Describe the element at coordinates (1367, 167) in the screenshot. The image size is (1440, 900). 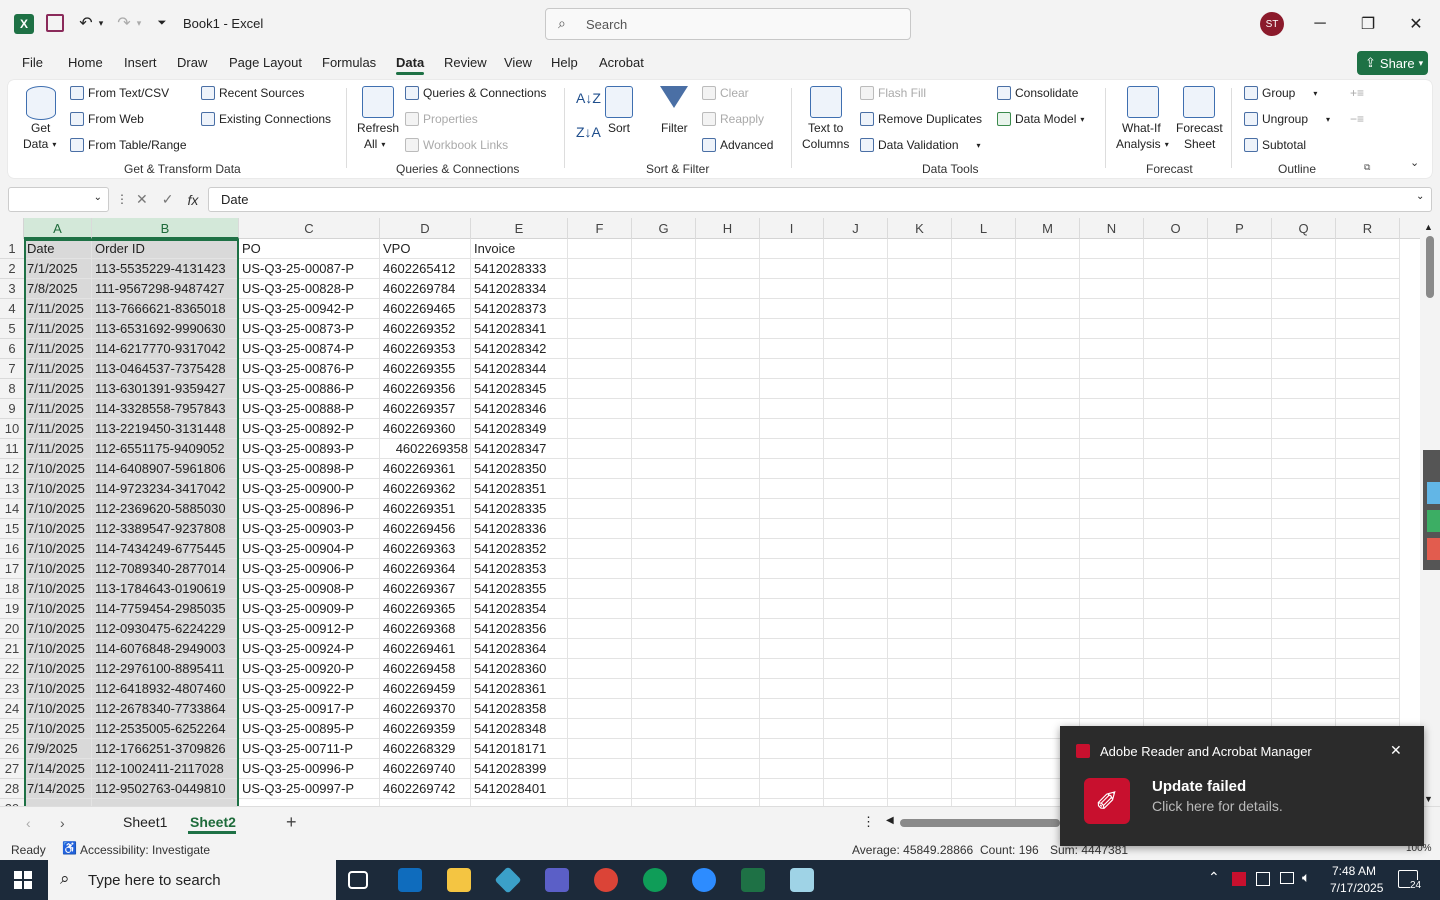
I see `outline-dialog-launcher-icon: ⧉` at that location.